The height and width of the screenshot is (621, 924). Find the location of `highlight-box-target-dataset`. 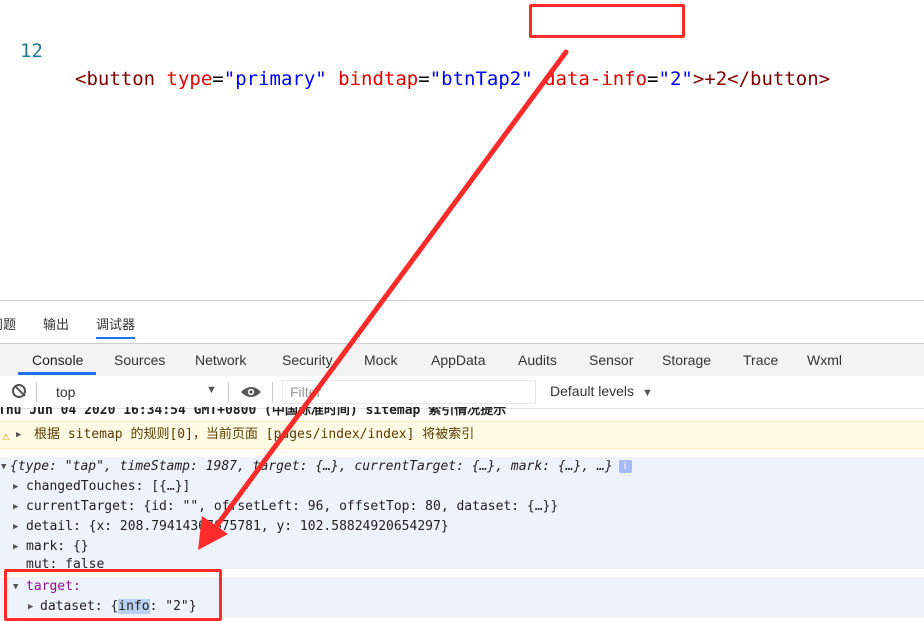

highlight-box-target-dataset is located at coordinates (113, 595).